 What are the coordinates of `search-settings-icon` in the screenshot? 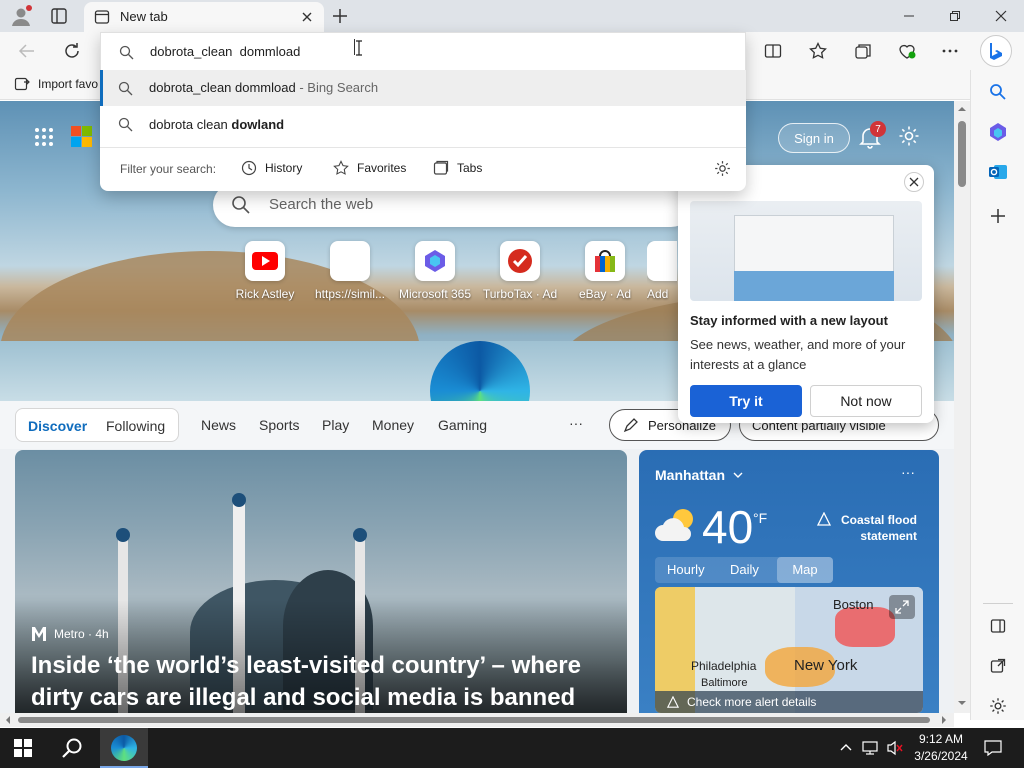 It's located at (722, 168).